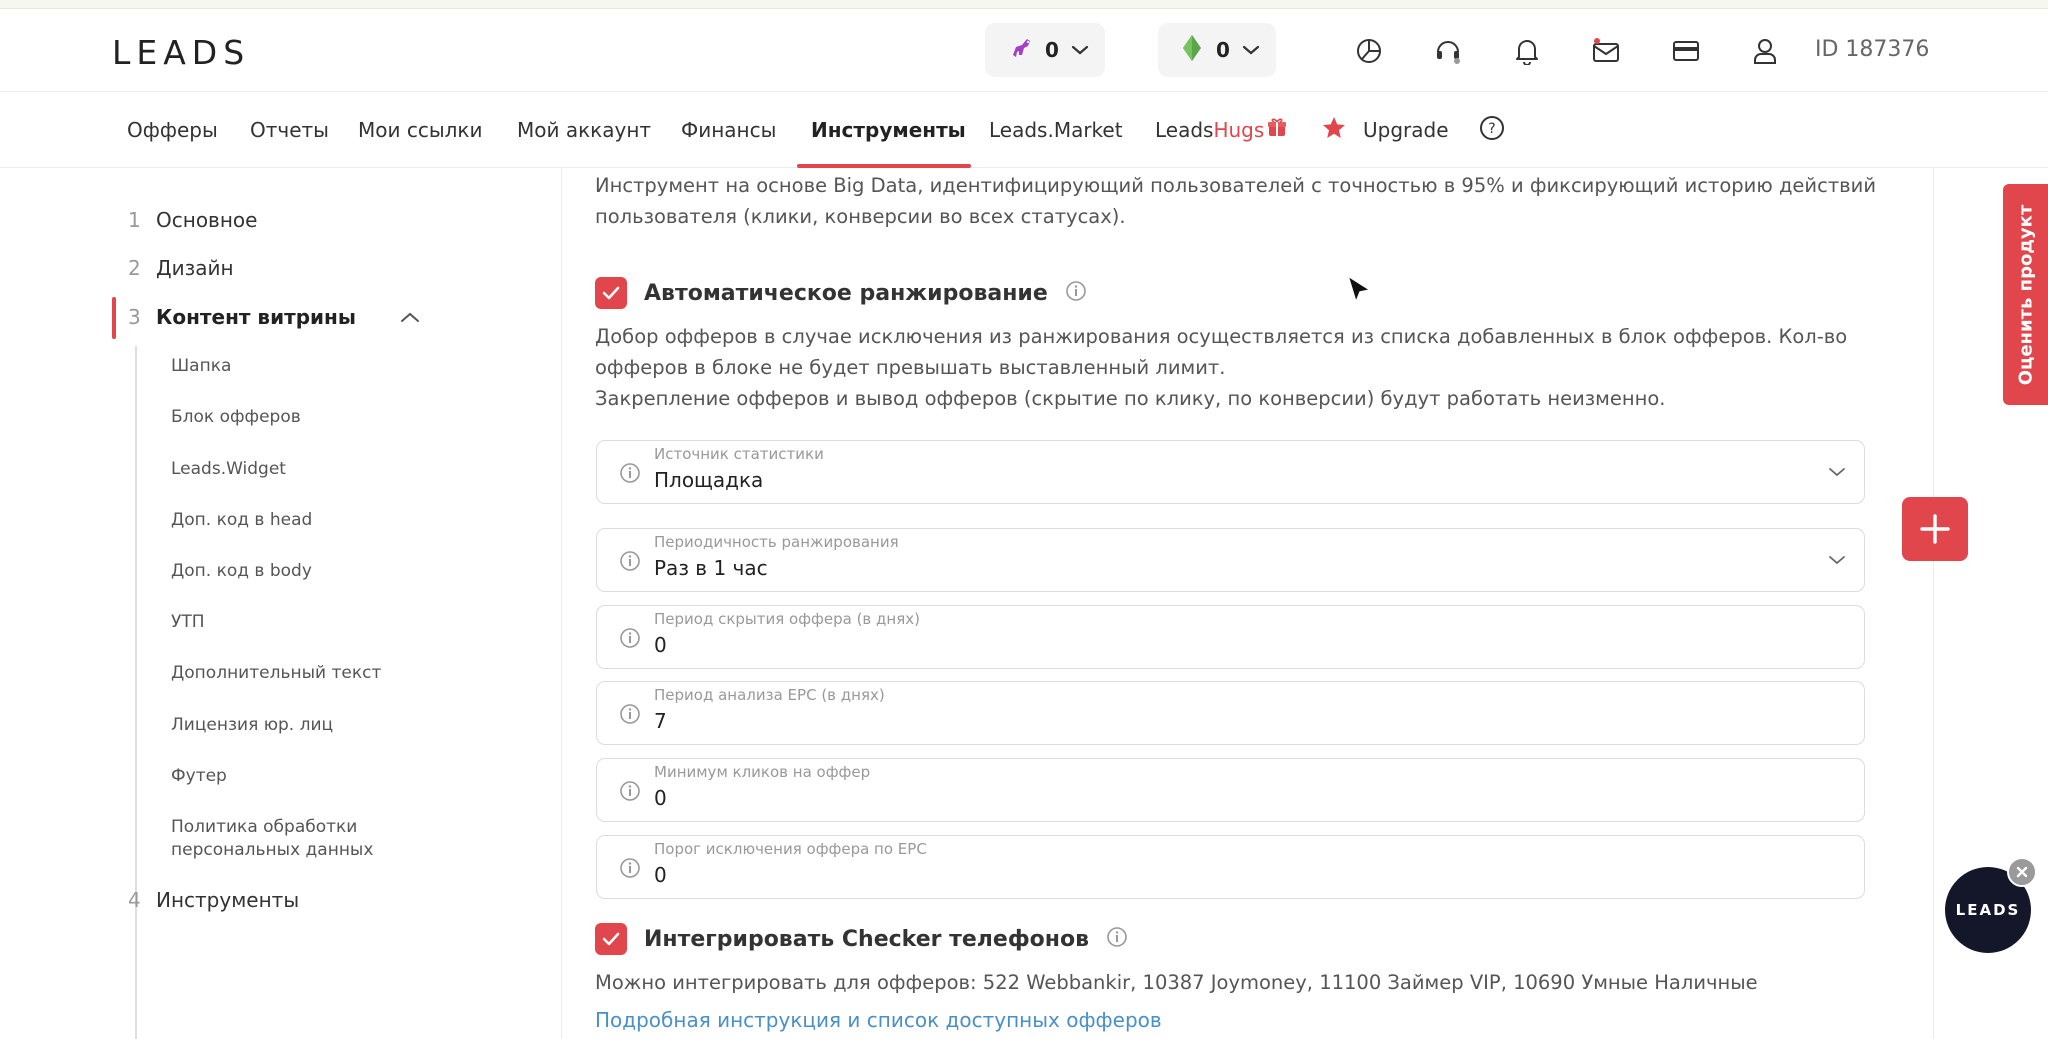 Image resolution: width=2048 pixels, height=1039 pixels. I want to click on checker-checkbox, so click(611, 939).